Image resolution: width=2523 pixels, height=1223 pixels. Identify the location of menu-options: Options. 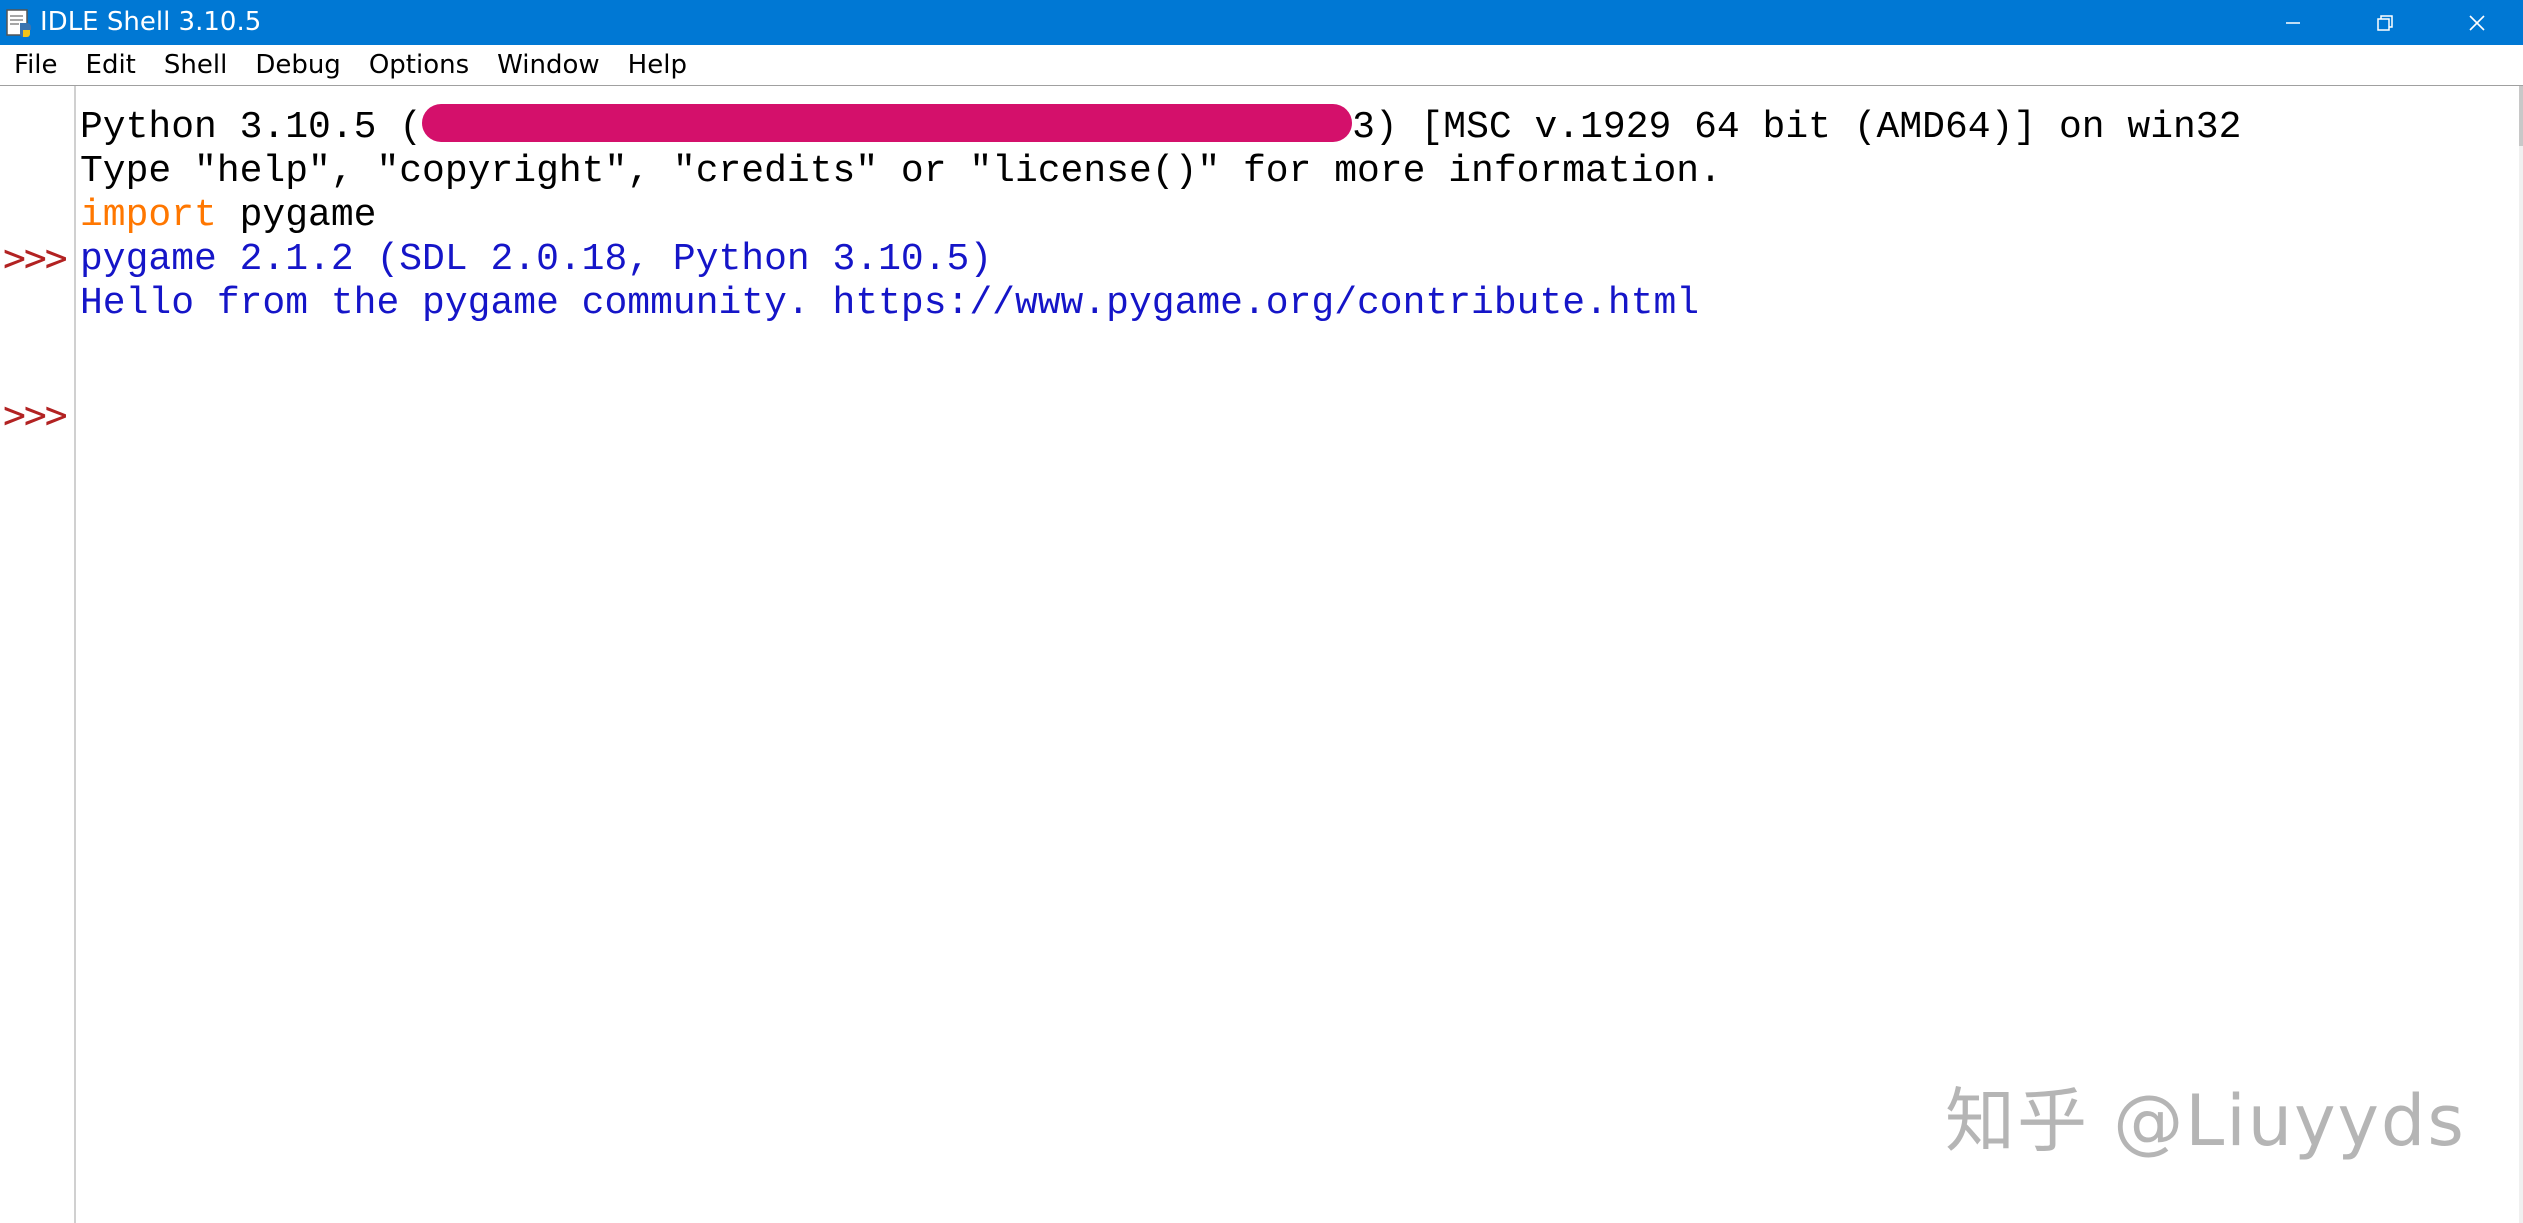
(419, 65).